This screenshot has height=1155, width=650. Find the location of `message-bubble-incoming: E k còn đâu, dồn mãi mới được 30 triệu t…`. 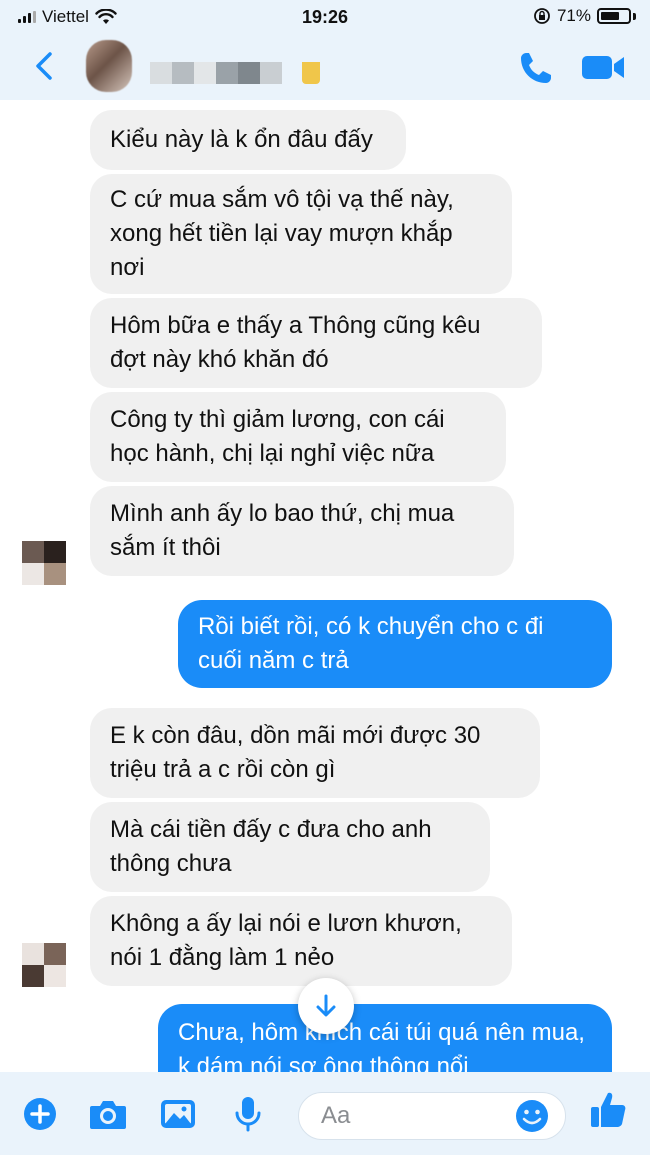

message-bubble-incoming: E k còn đâu, dồn mãi mới được 30 triệu t… is located at coordinates (315, 753).